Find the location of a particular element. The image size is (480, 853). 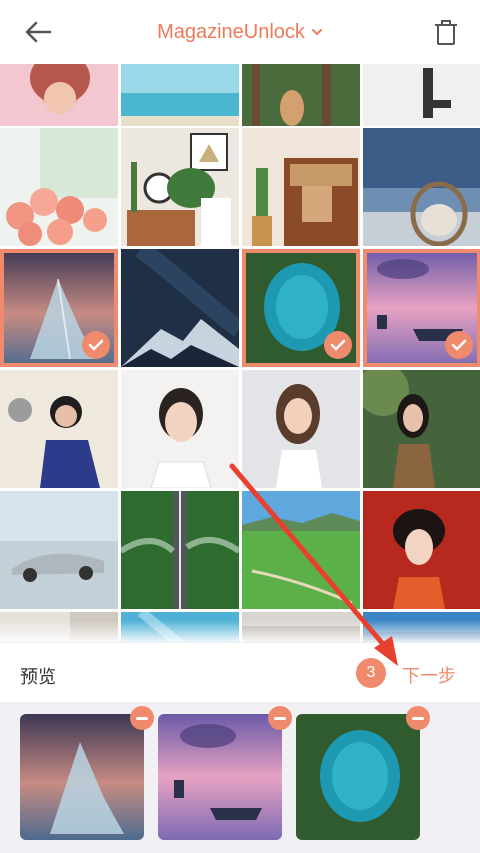

photo-forest-road is located at coordinates (180, 550).